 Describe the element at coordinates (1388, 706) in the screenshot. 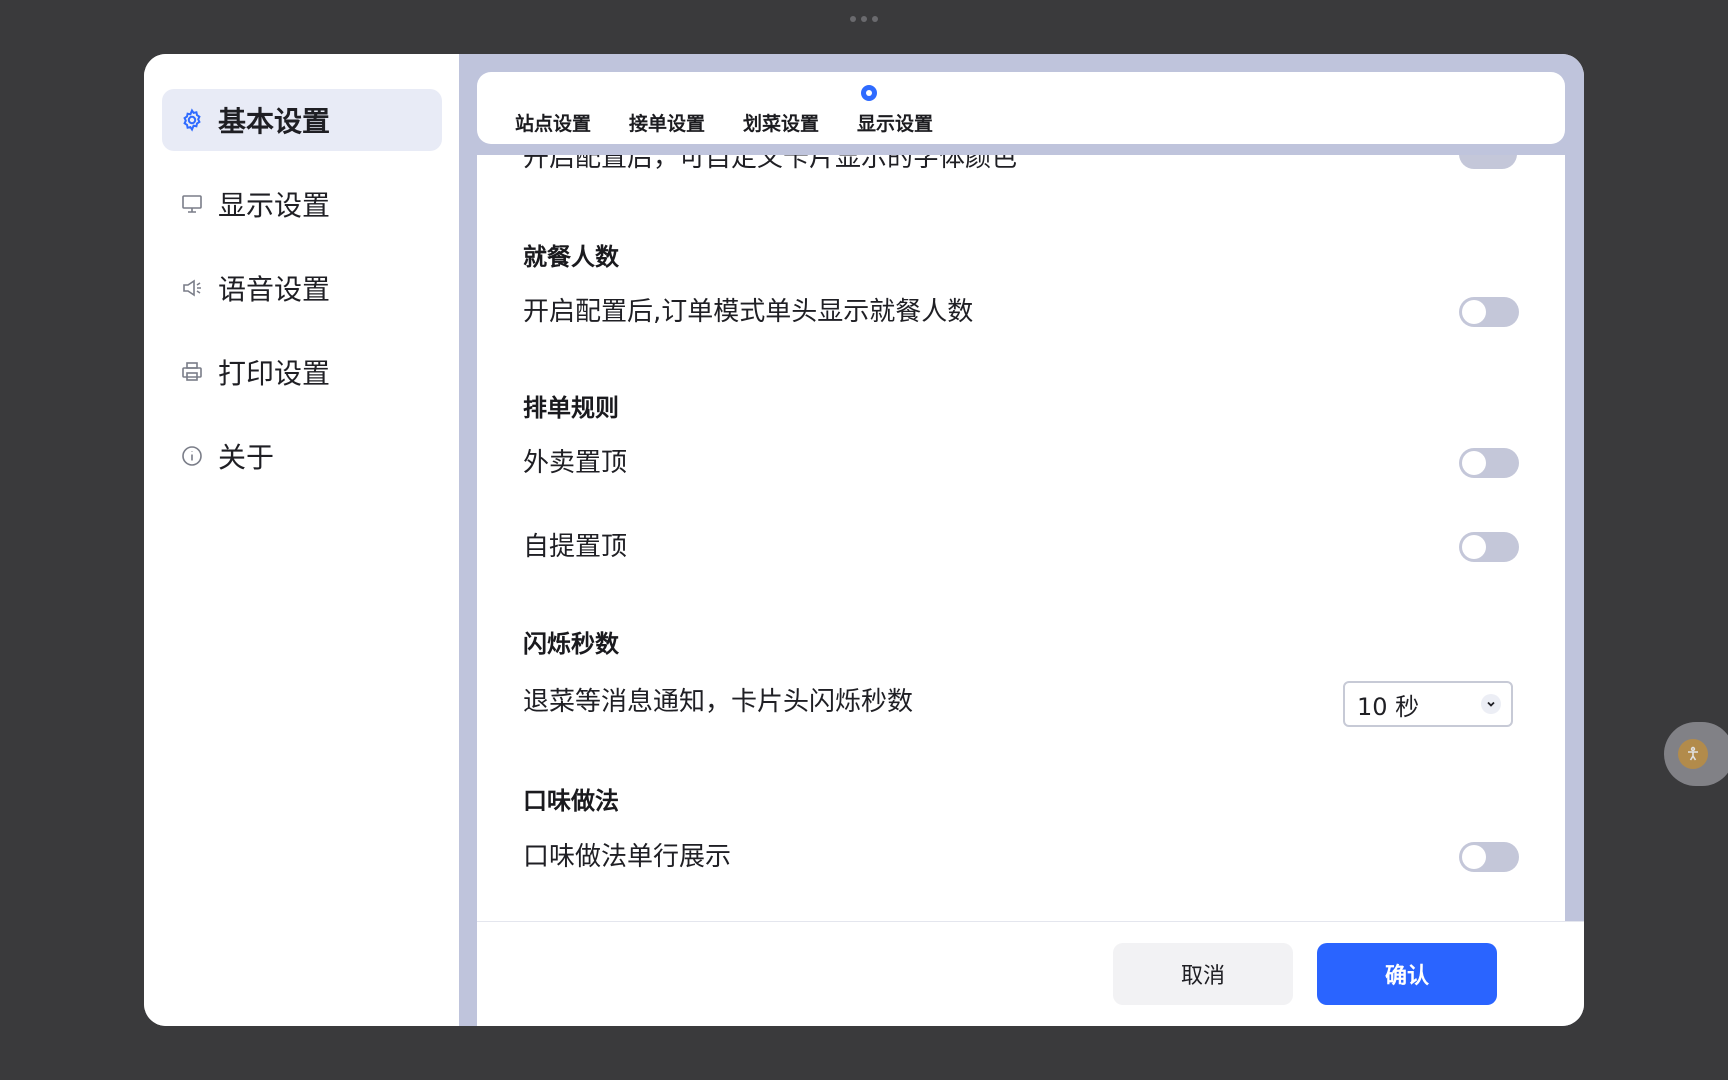

I see `flash-seconds-value: 10 秒` at that location.